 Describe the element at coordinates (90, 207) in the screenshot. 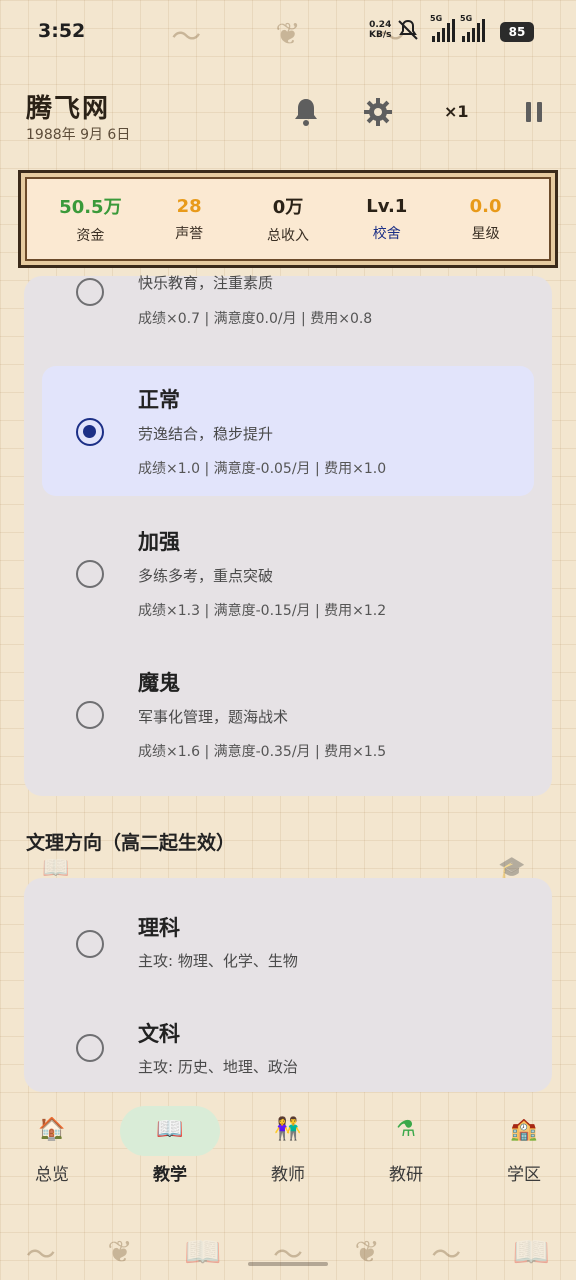

I see `stat-value: 50.5万` at that location.